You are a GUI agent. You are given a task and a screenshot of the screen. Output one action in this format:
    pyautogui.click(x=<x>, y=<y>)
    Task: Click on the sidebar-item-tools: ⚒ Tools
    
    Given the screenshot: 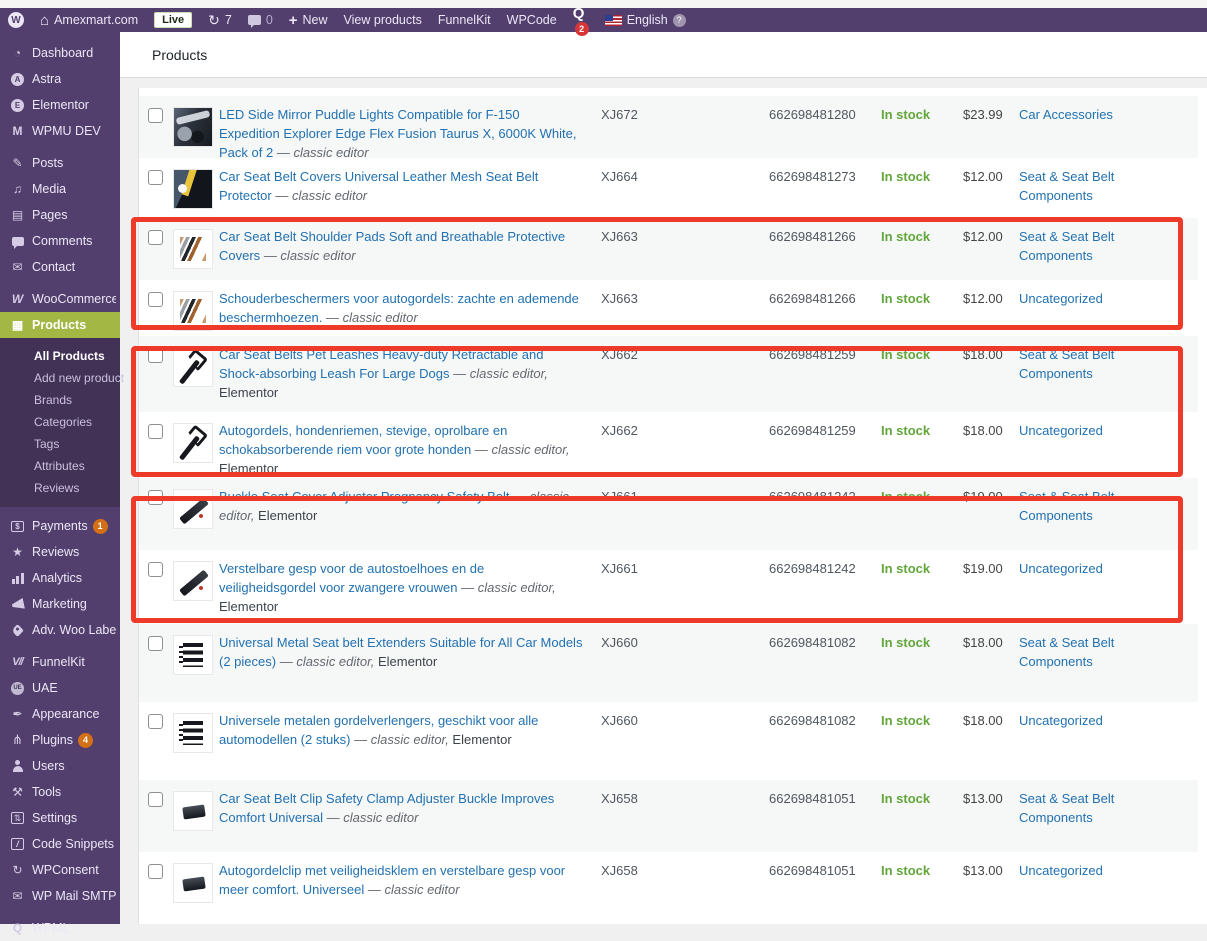 What is the action you would take?
    pyautogui.click(x=60, y=792)
    